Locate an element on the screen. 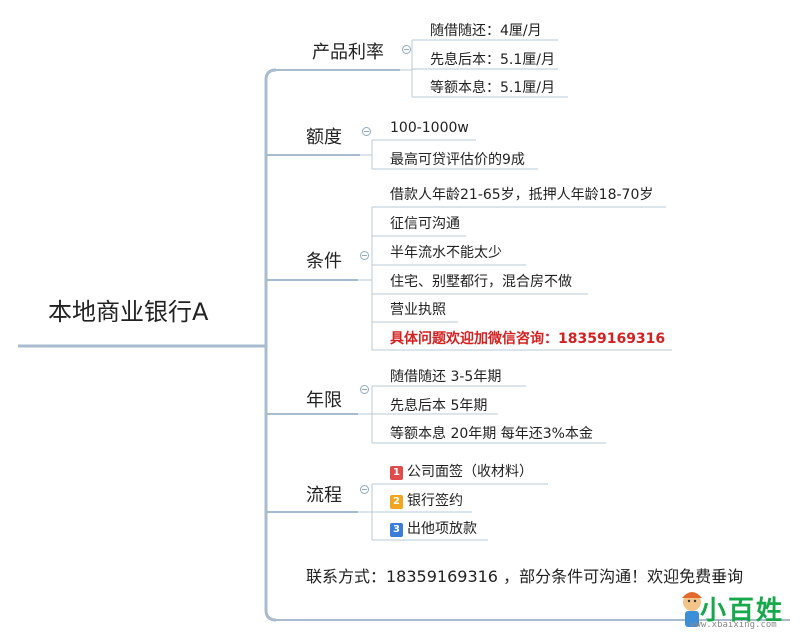 The height and width of the screenshot is (640, 800). leaf-term-2: 先息后本 5年期 is located at coordinates (438, 405).